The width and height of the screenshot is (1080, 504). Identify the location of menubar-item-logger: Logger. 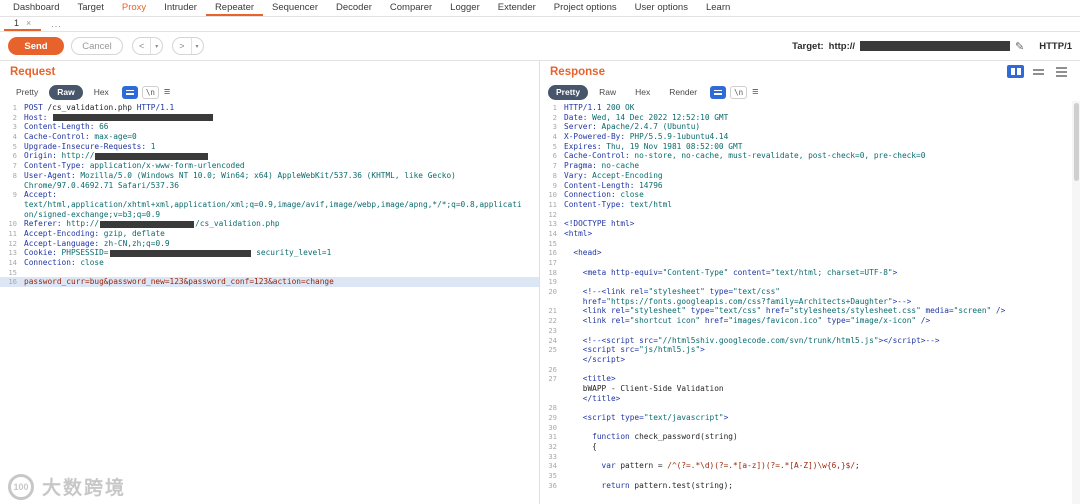
(465, 8).